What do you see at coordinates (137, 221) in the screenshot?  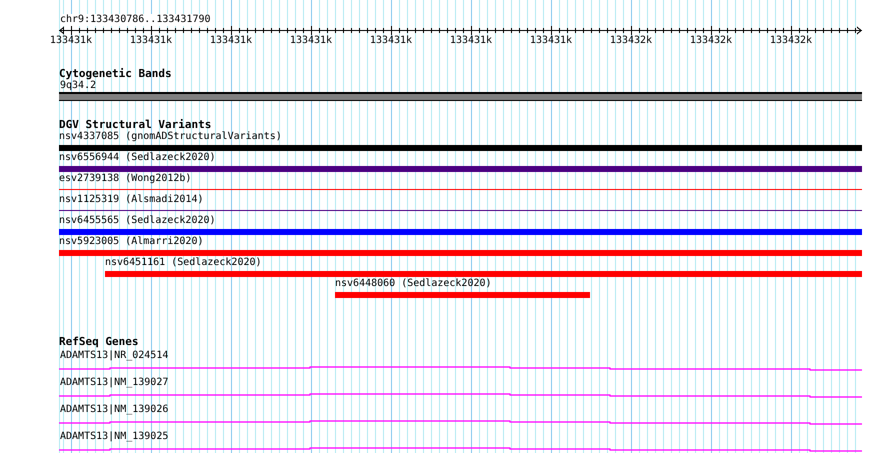 I see `variant-label: nsv6455565 (Sedlazeck2020)` at bounding box center [137, 221].